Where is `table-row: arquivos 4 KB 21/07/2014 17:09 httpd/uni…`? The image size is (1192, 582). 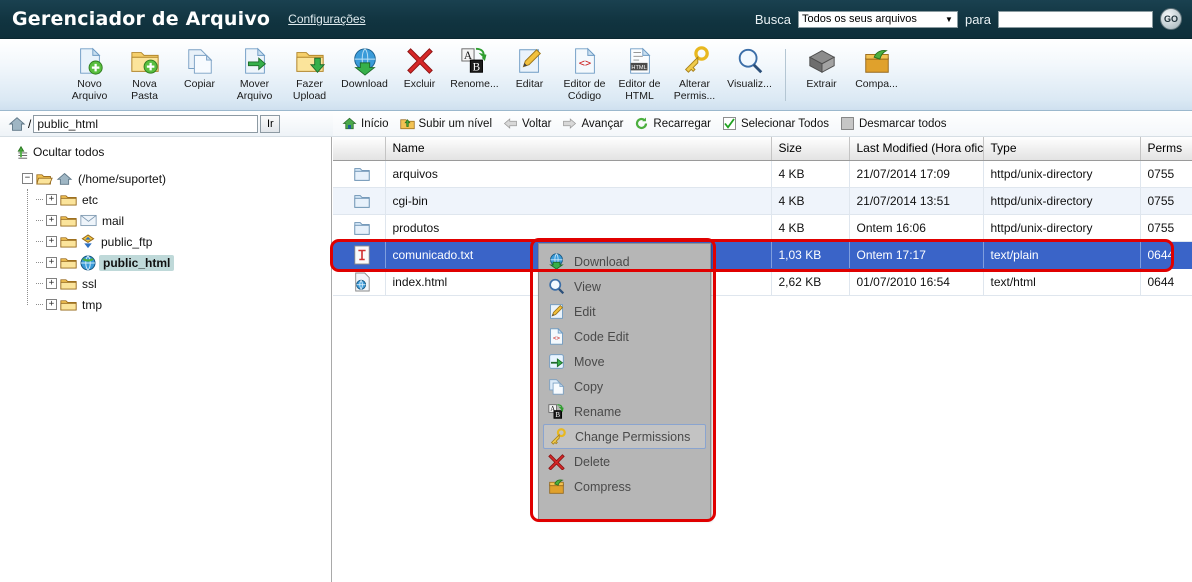 table-row: arquivos 4 KB 21/07/2014 17:09 httpd/uni… is located at coordinates (762, 174).